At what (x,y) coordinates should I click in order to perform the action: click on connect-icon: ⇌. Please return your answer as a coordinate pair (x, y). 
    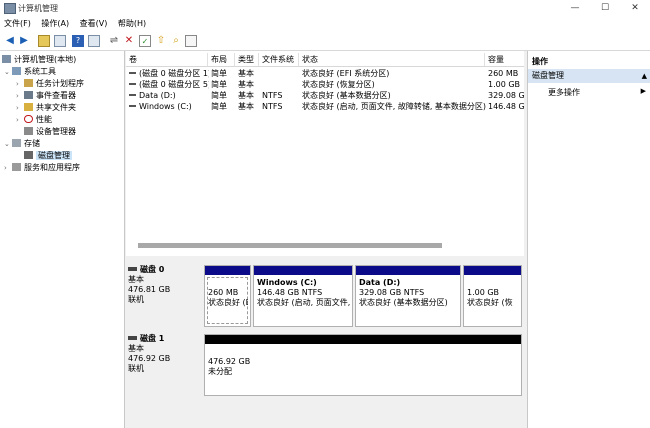
    Looking at the image, I should click on (114, 41).